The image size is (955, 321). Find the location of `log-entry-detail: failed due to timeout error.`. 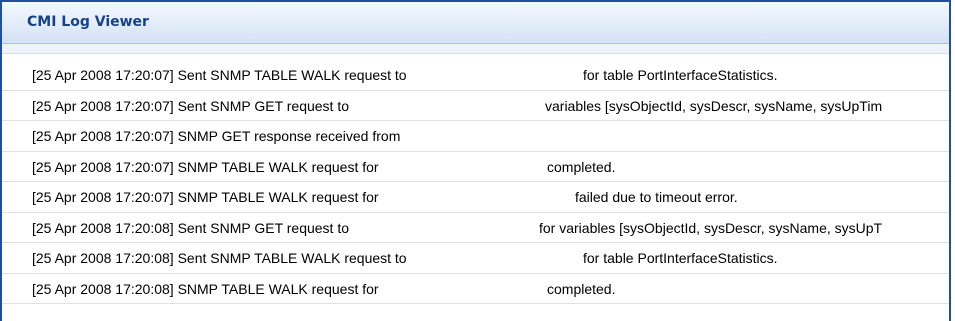

log-entry-detail: failed due to timeout error. is located at coordinates (656, 197).